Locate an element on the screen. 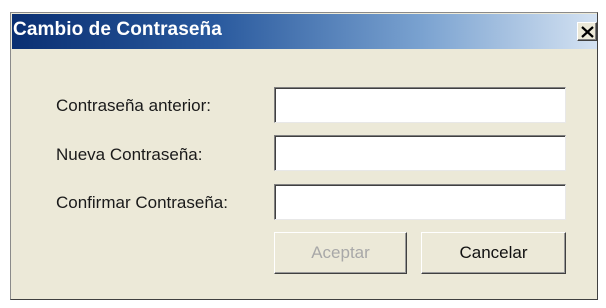  close-icon is located at coordinates (587, 32).